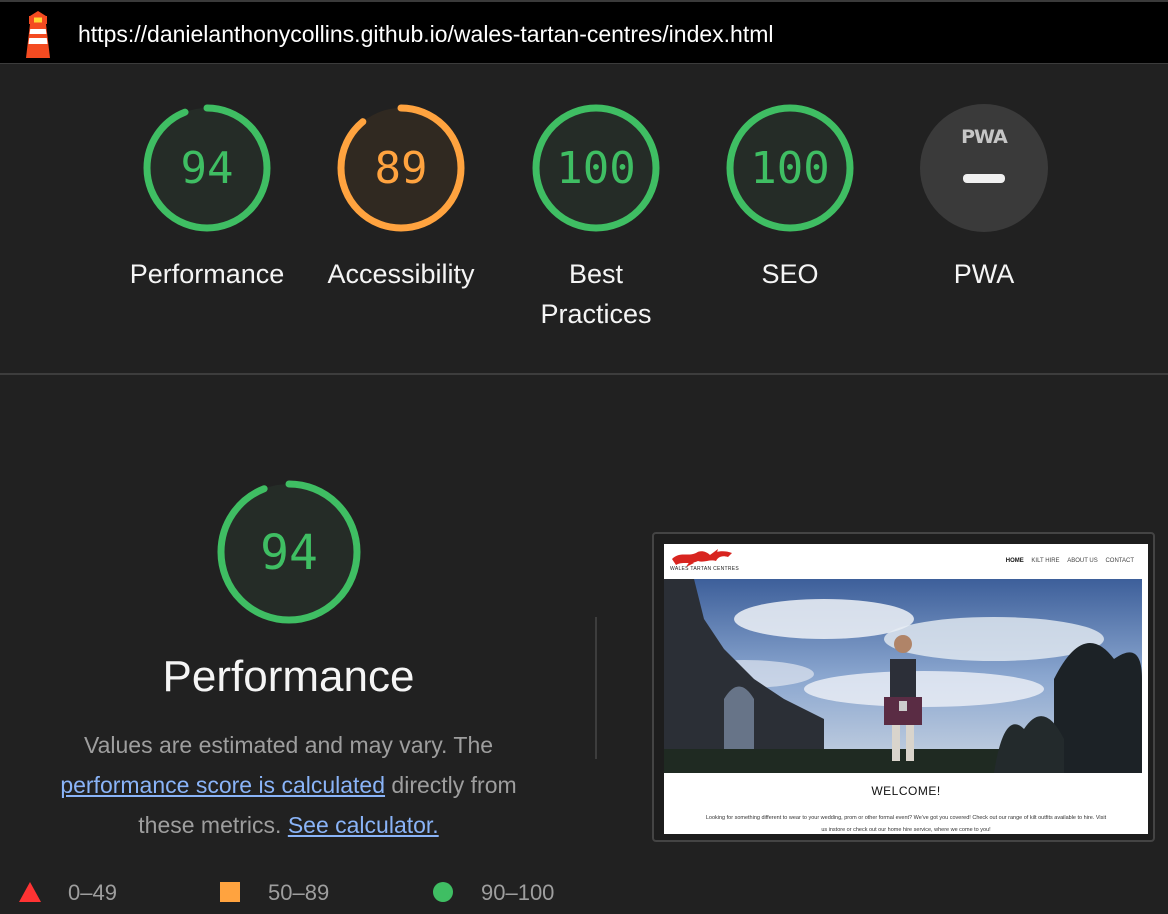 Image resolution: width=1168 pixels, height=914 pixels. Describe the element at coordinates (401, 224) in the screenshot. I see `gauge-accessibility: 89 Accessibility` at that location.